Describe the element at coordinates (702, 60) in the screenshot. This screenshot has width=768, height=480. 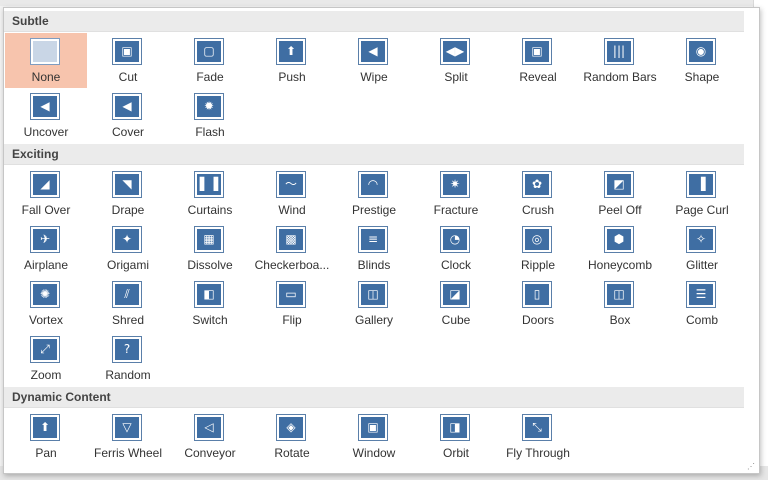
I see `transition-shape: ◉ Shape` at that location.